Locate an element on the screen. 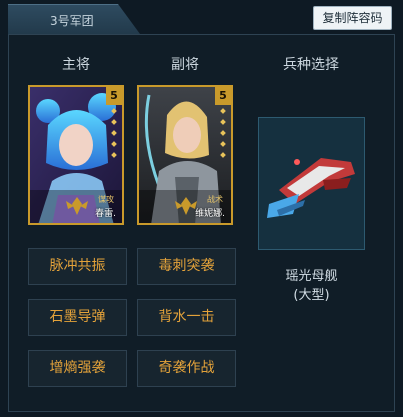 This screenshot has height=417, width=403. copy-lineup-code-button: 复制阵容码 is located at coordinates (352, 18).